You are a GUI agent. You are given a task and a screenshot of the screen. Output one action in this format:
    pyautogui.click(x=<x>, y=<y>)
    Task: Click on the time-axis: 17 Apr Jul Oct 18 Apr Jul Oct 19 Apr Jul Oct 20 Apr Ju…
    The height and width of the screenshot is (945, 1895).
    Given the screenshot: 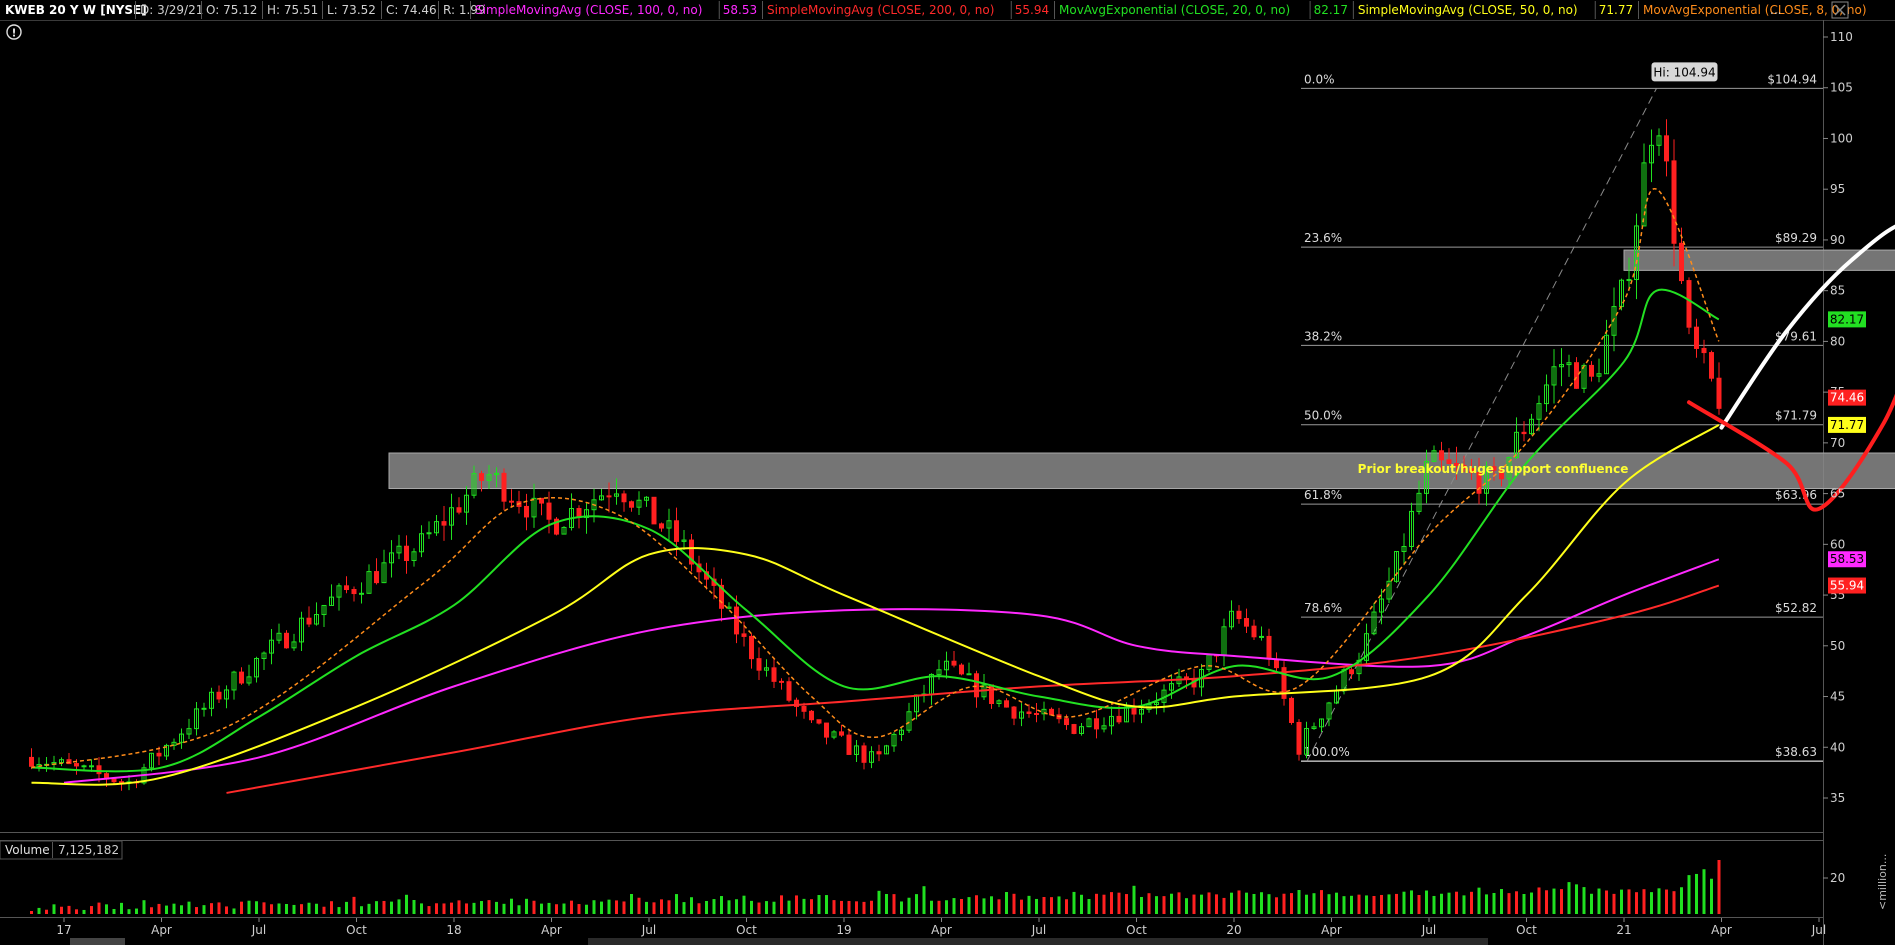 What is the action you would take?
    pyautogui.click(x=975, y=927)
    